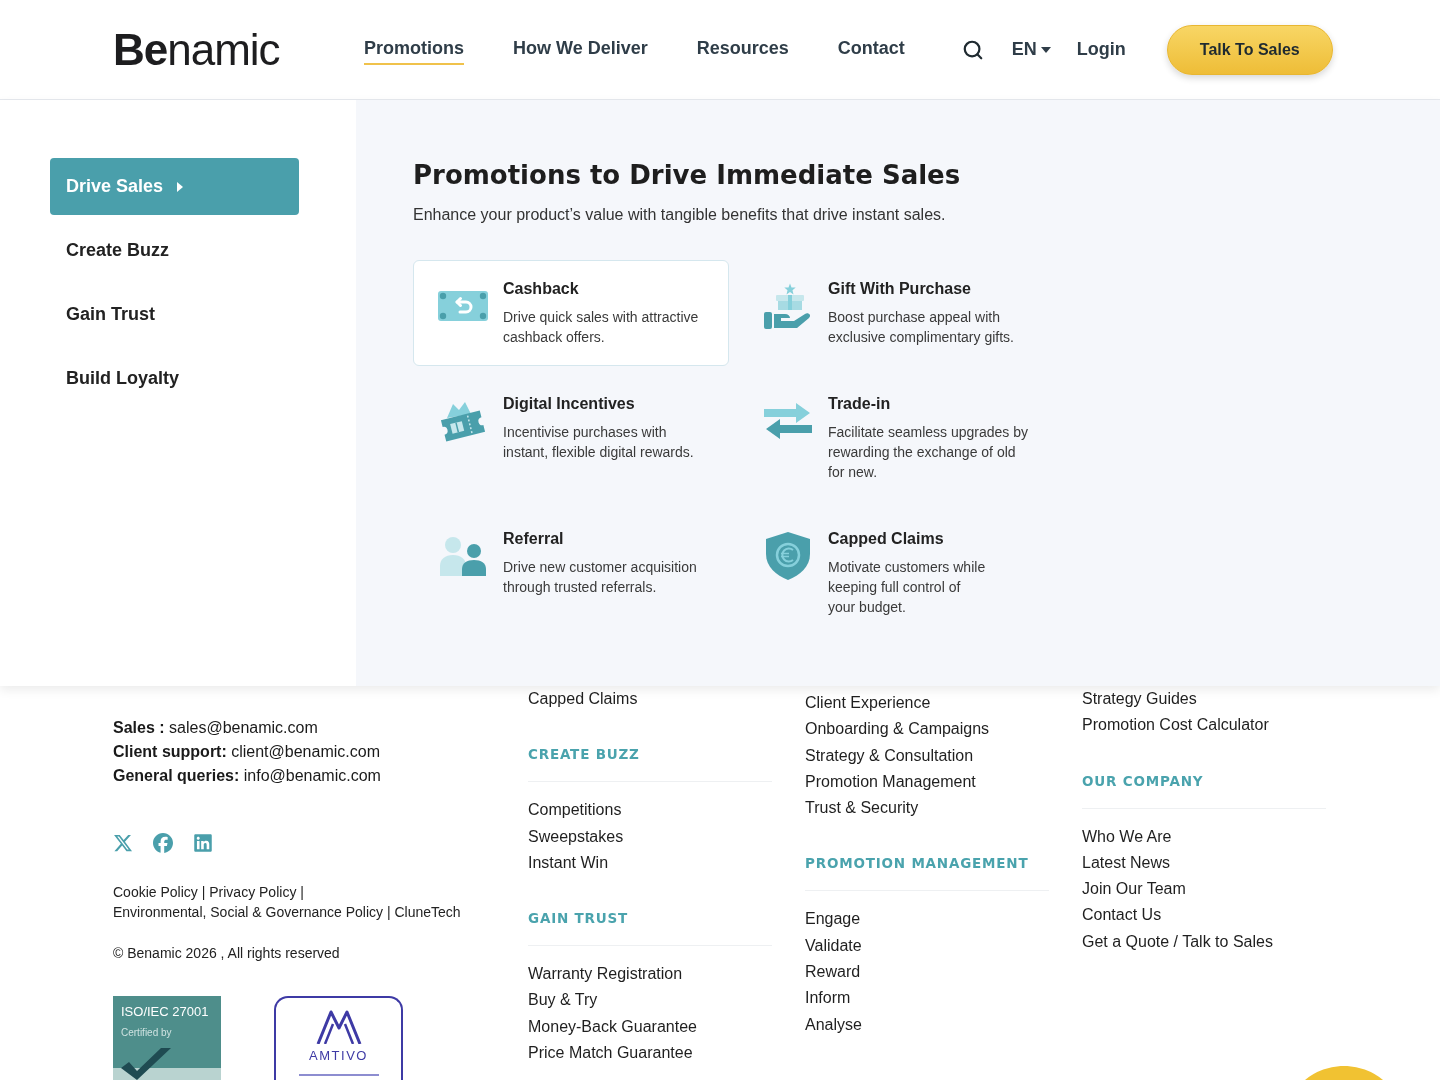 Image resolution: width=1440 pixels, height=1080 pixels. I want to click on promotion-title: Trade-in, so click(859, 404).